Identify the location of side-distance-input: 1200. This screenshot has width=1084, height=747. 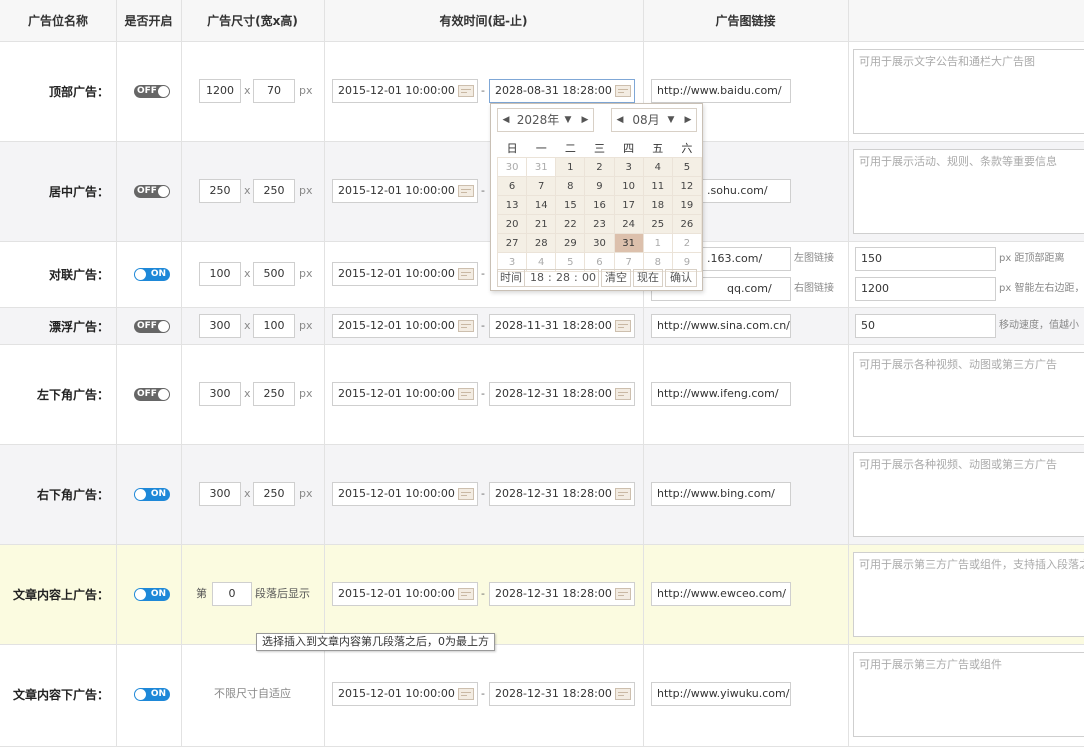
(925, 289).